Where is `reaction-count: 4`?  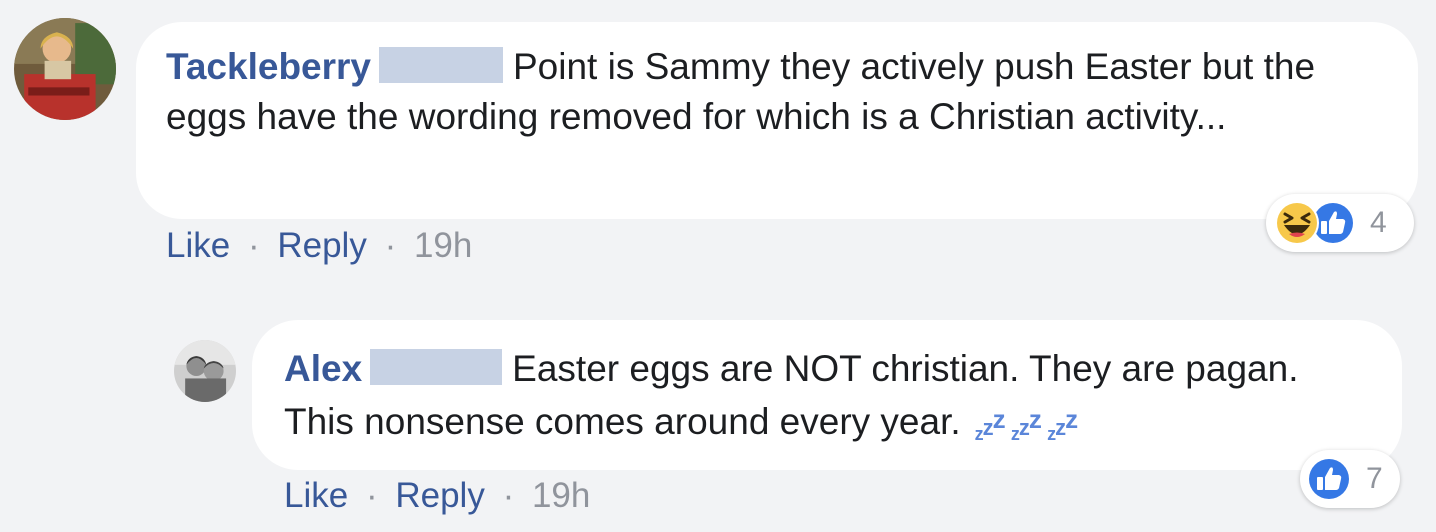 reaction-count: 4 is located at coordinates (1378, 222).